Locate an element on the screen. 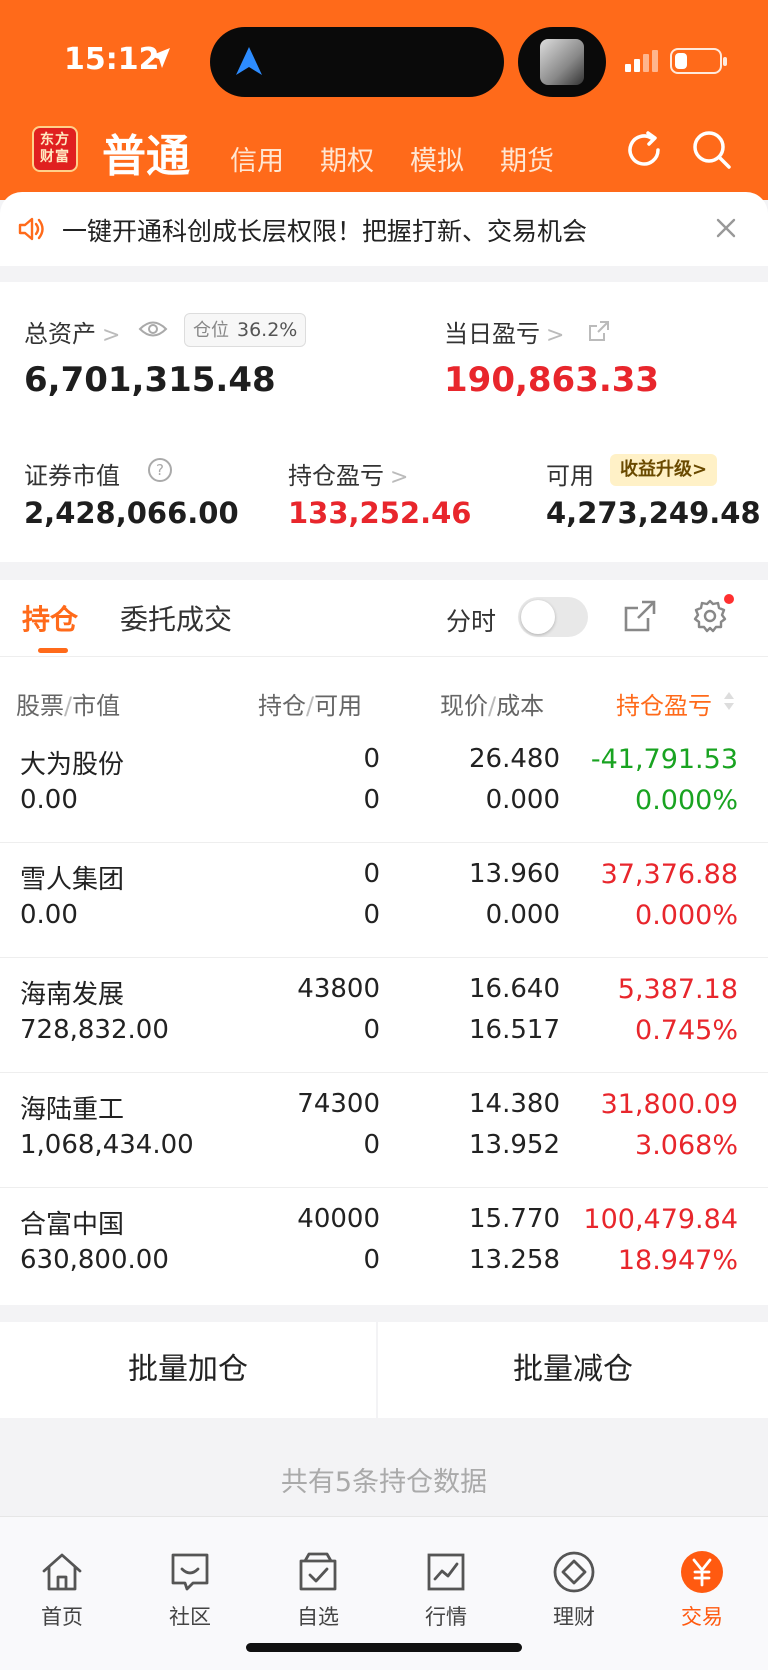  island-media is located at coordinates (562, 62).